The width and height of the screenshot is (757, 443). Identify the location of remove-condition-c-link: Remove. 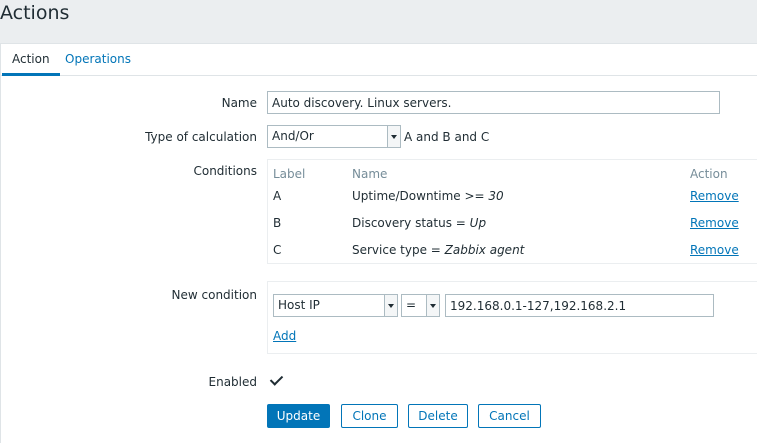
(714, 250).